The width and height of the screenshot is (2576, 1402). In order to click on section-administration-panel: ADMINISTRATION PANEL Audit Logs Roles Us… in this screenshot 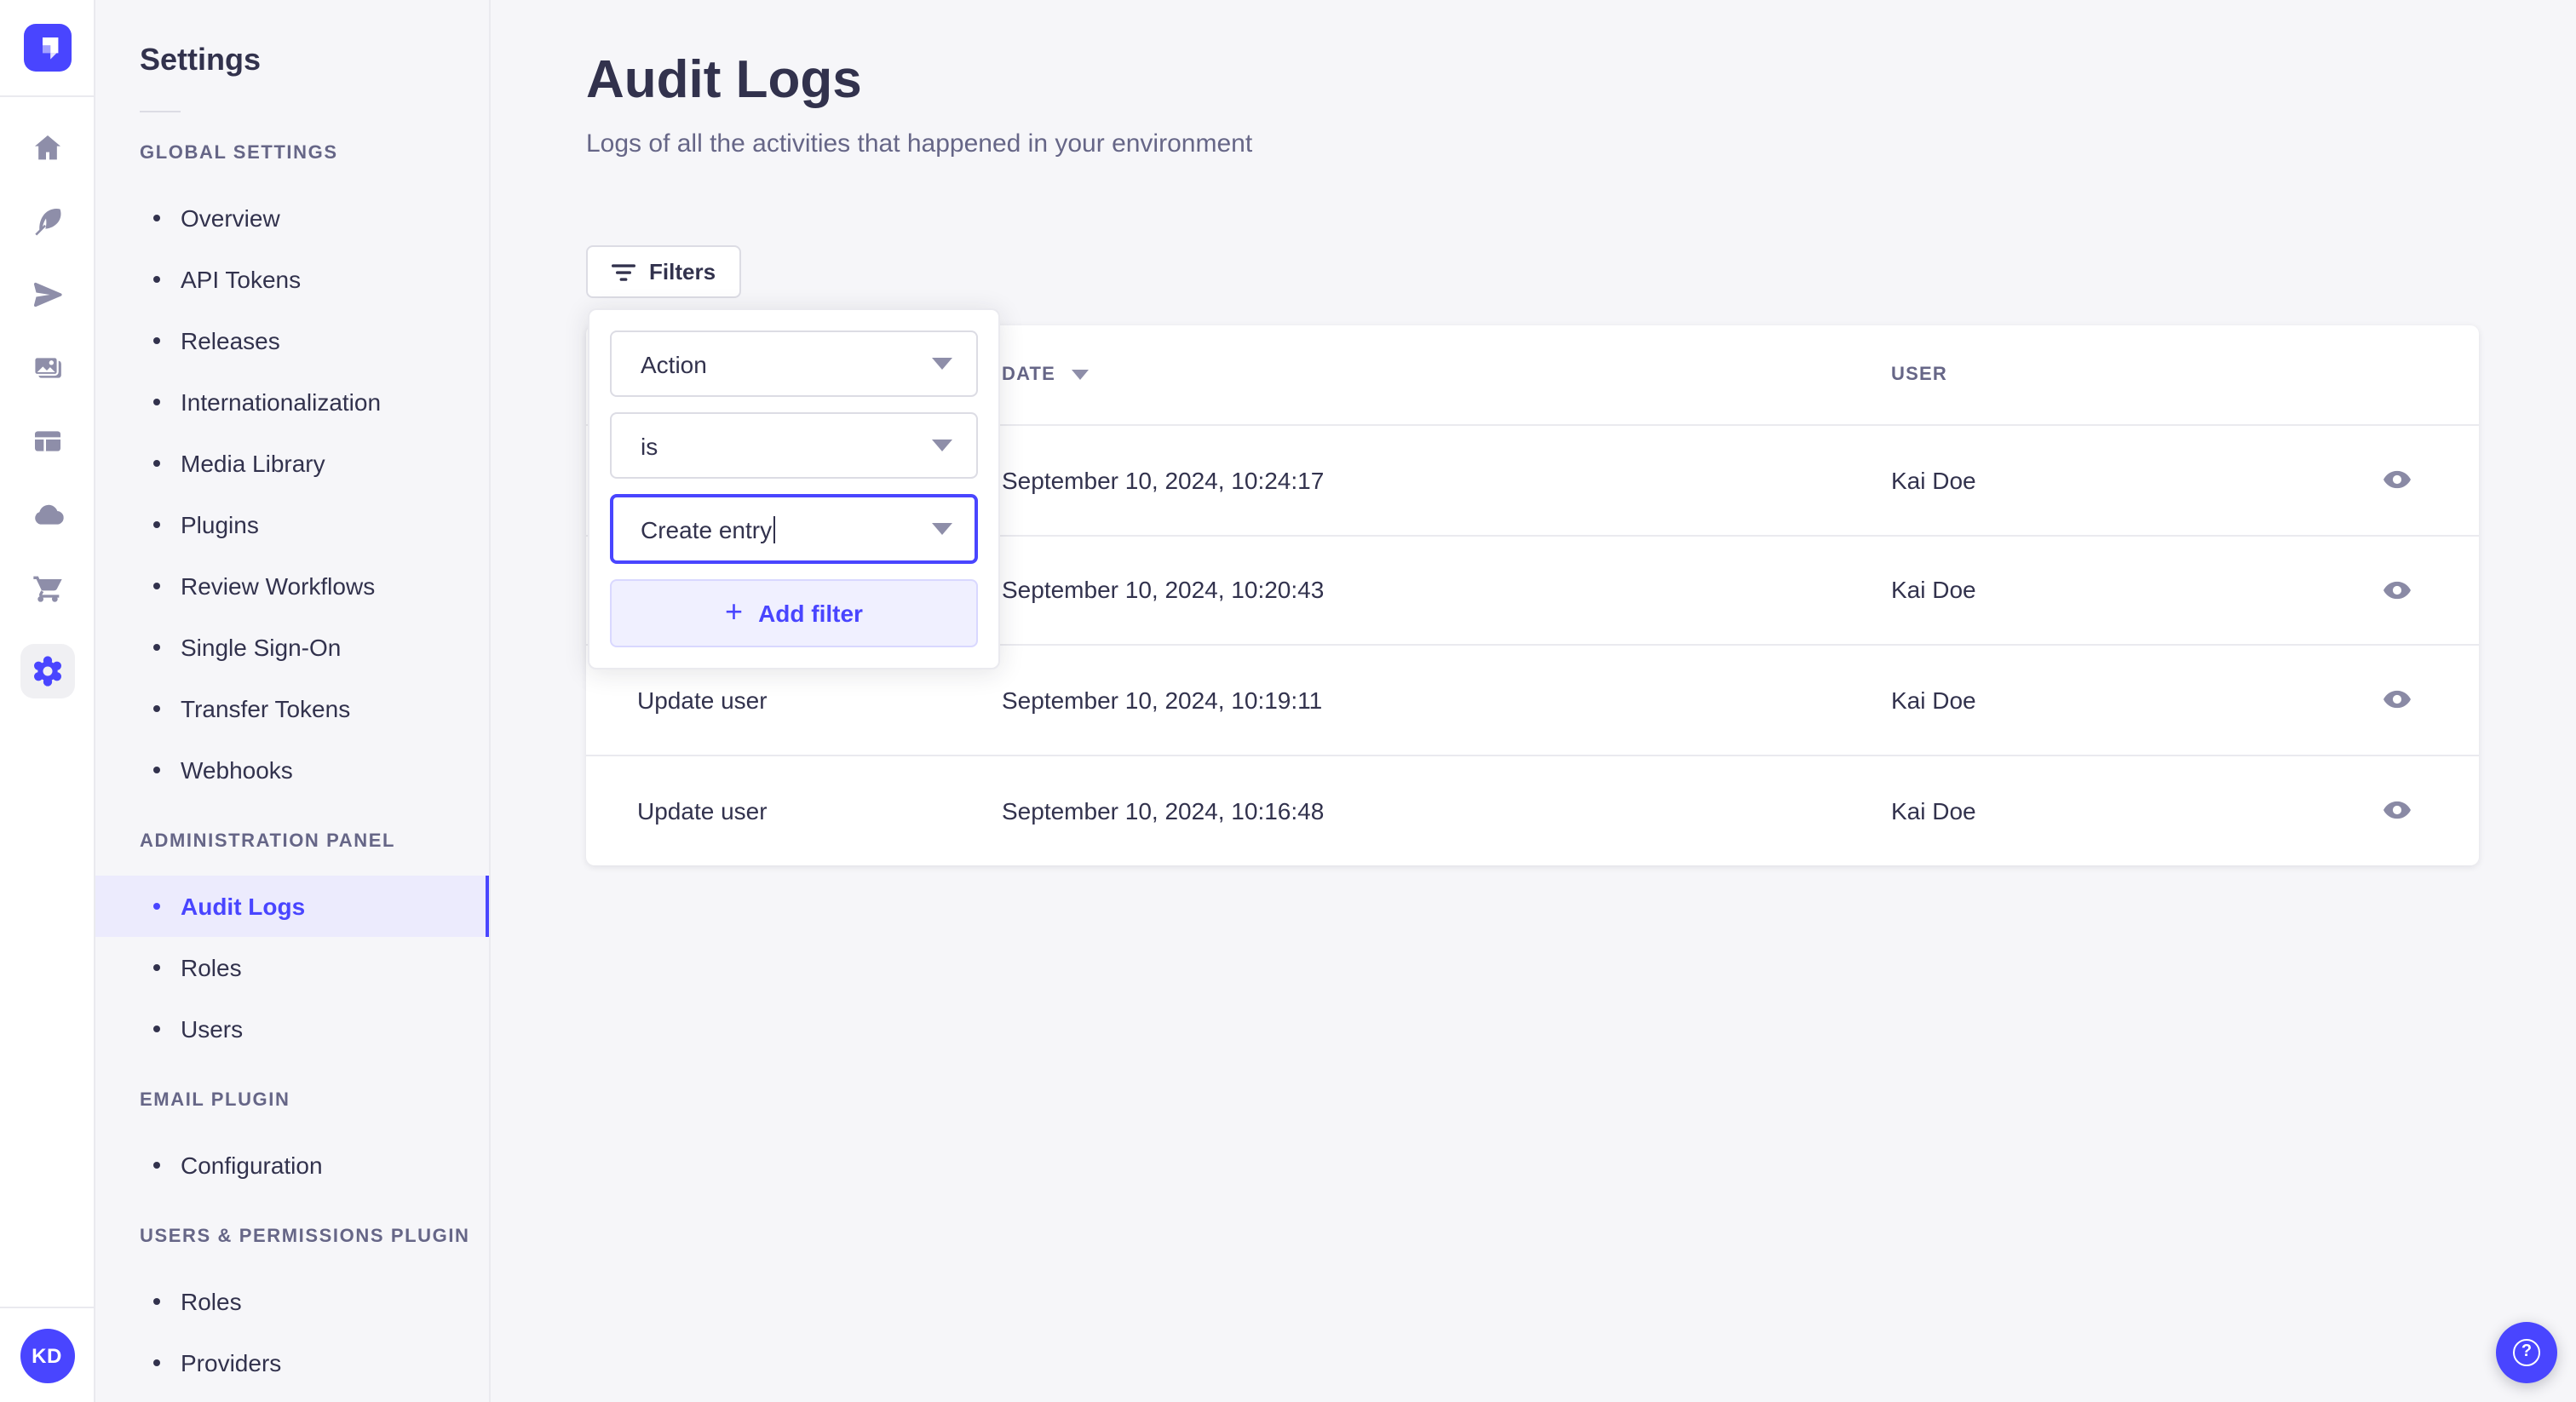, I will do `click(292, 944)`.